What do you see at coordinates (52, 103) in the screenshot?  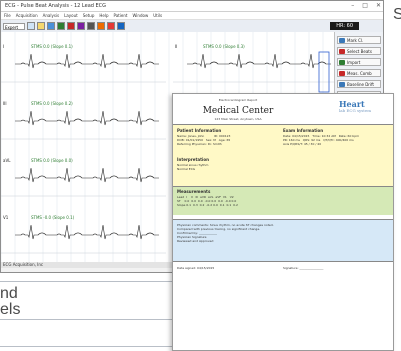 I see `lead-measure-iii: STMS 0.0 (Slope 0.2)` at bounding box center [52, 103].